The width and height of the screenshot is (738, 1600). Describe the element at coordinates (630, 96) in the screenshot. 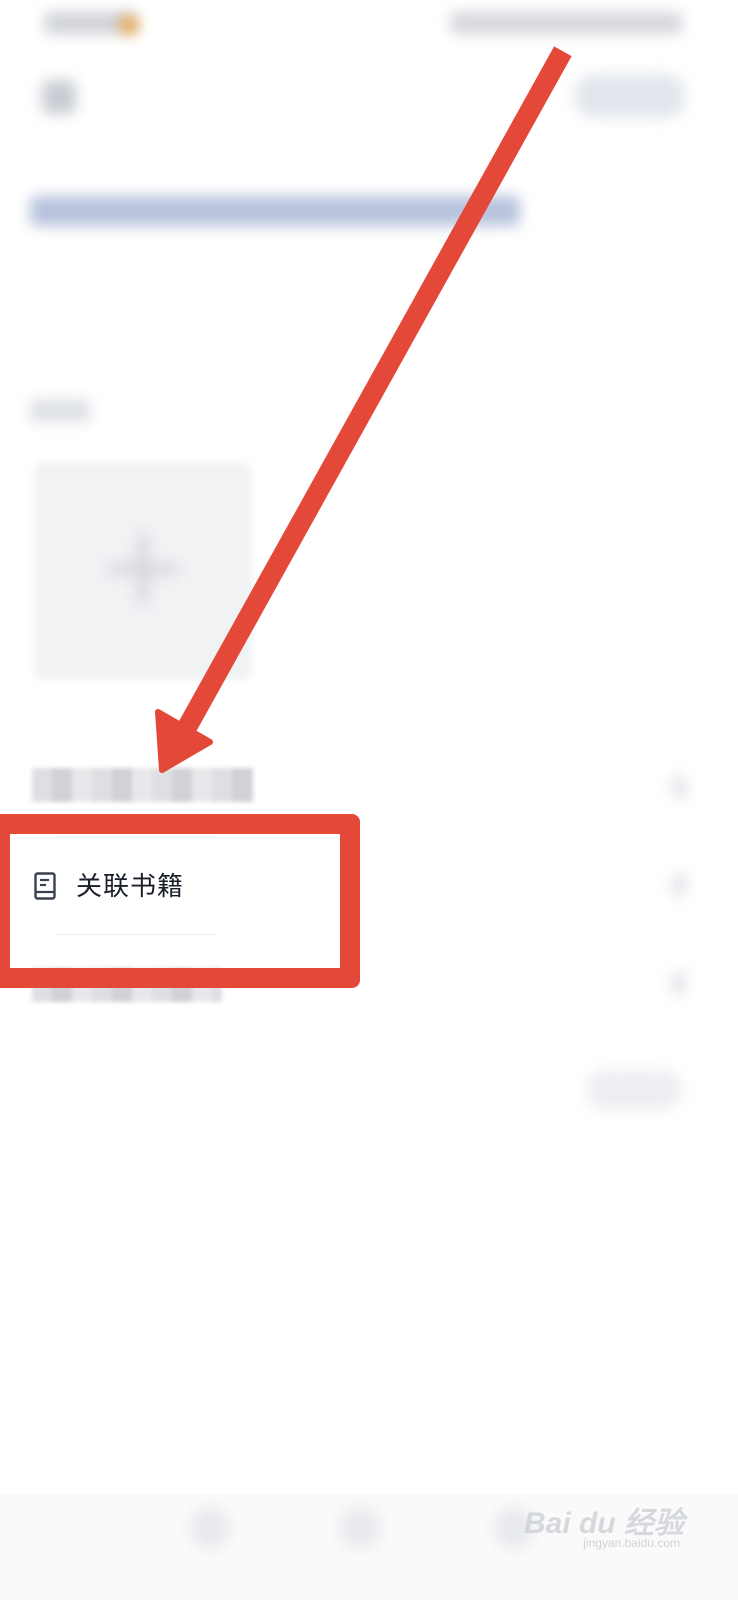

I see `publish-button` at that location.